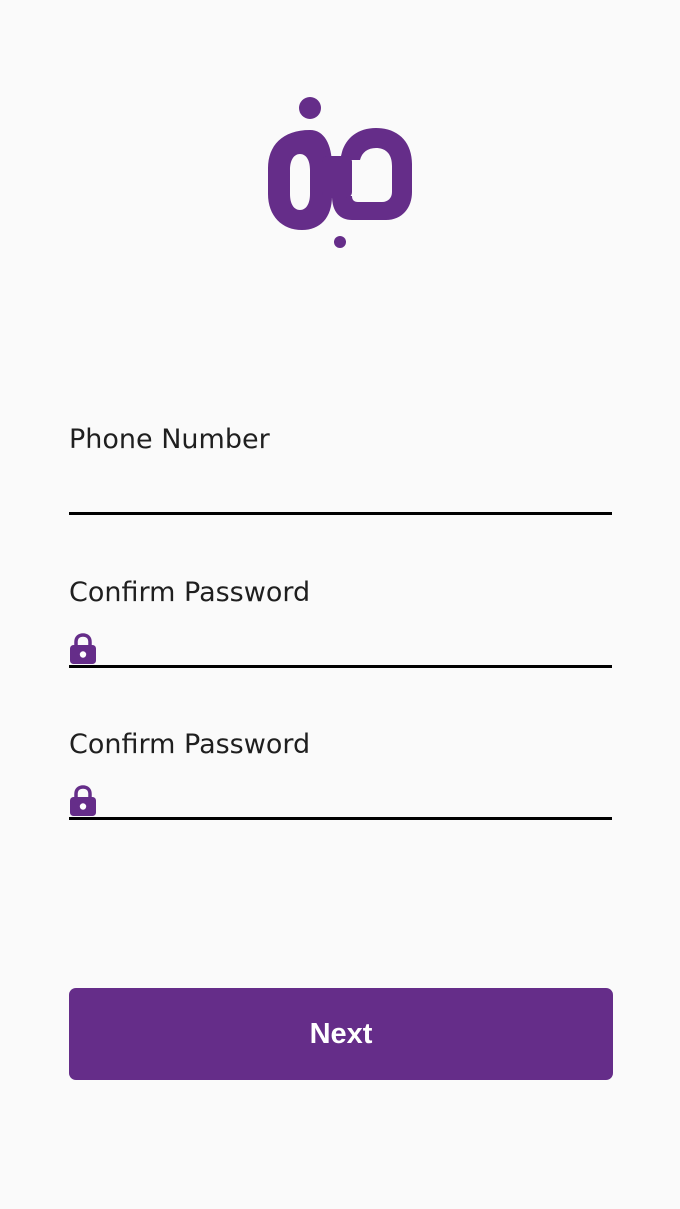 The width and height of the screenshot is (680, 1209). Describe the element at coordinates (169, 439) in the screenshot. I see `phone-number-label: Phone Number` at that location.